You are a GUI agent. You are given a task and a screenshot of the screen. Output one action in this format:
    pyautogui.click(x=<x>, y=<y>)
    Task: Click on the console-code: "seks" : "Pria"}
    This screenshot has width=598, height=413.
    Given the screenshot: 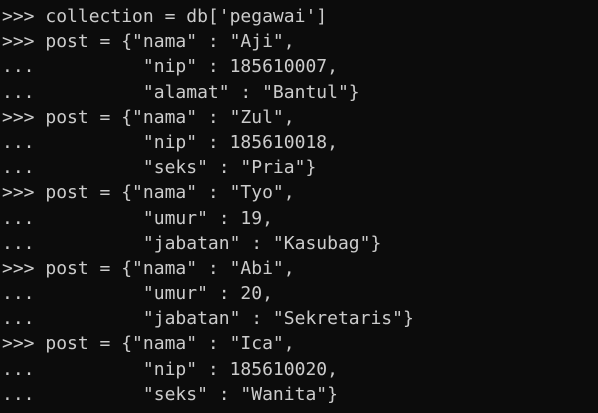 What is the action you would take?
    pyautogui.click(x=181, y=168)
    